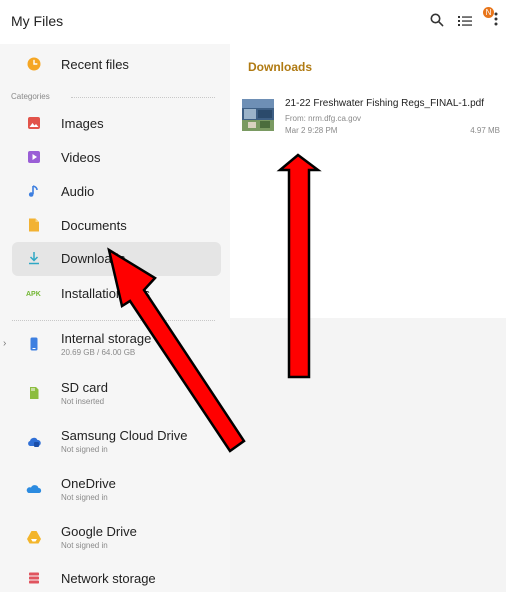 The height and width of the screenshot is (596, 506). I want to click on list-view-icon, so click(465, 23).